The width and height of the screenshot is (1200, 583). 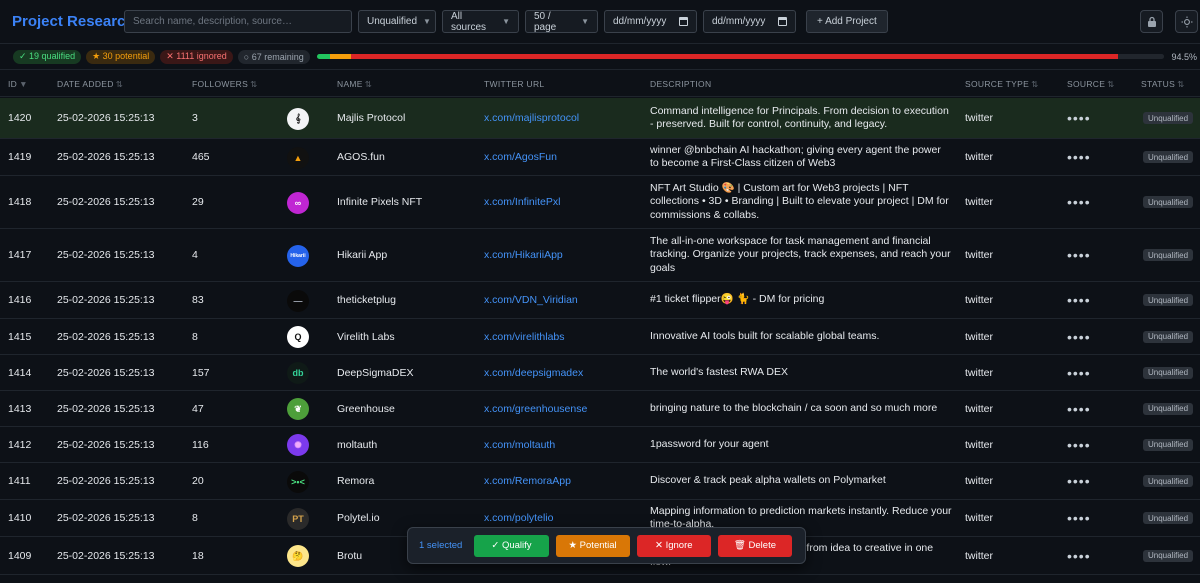 What do you see at coordinates (524, 336) in the screenshot?
I see `row-twitter-link: x.com/virelithlabs` at bounding box center [524, 336].